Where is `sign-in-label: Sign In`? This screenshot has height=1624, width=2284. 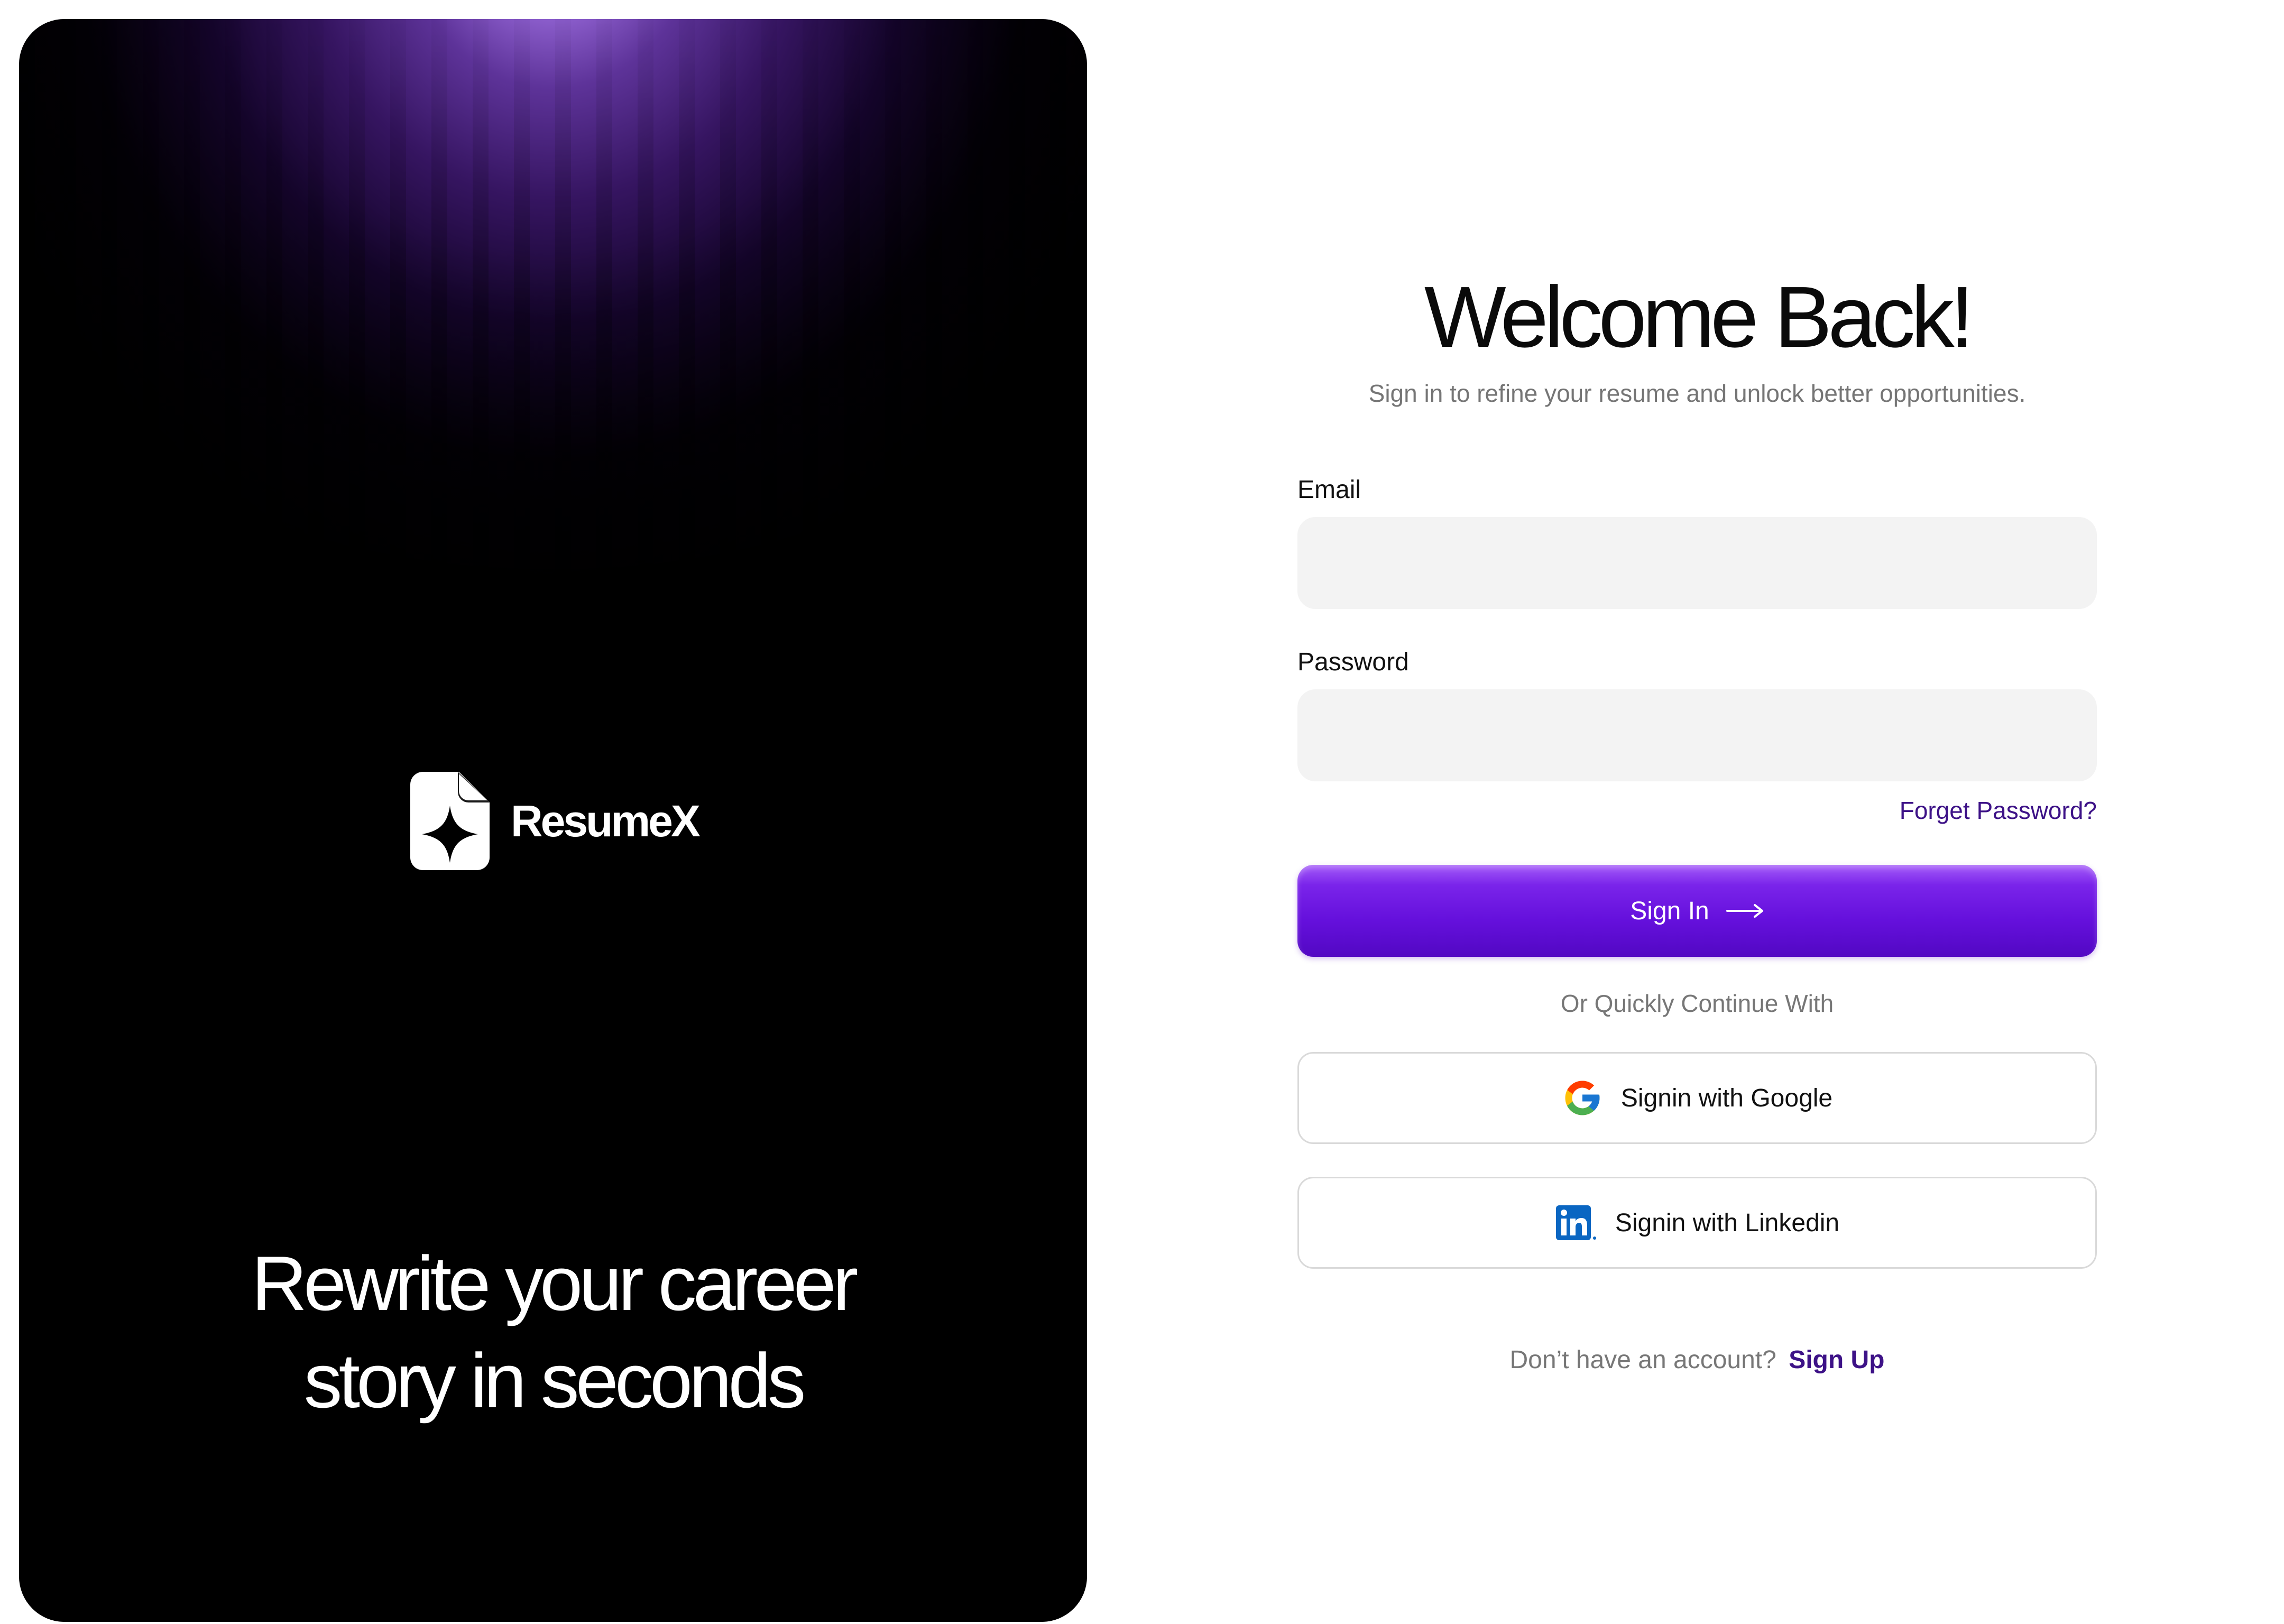
sign-in-label: Sign In is located at coordinates (1669, 911).